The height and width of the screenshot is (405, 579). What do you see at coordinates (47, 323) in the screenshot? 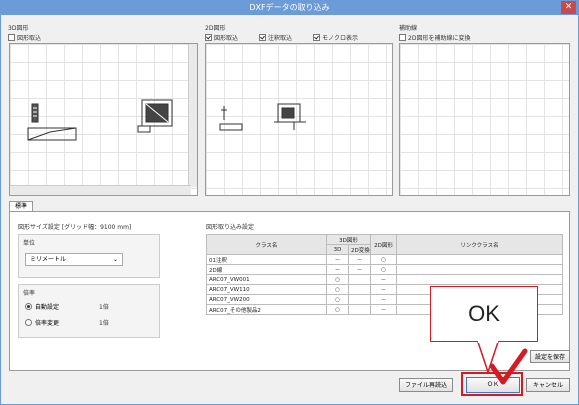
I see `radio-label: 倍率変更` at bounding box center [47, 323].